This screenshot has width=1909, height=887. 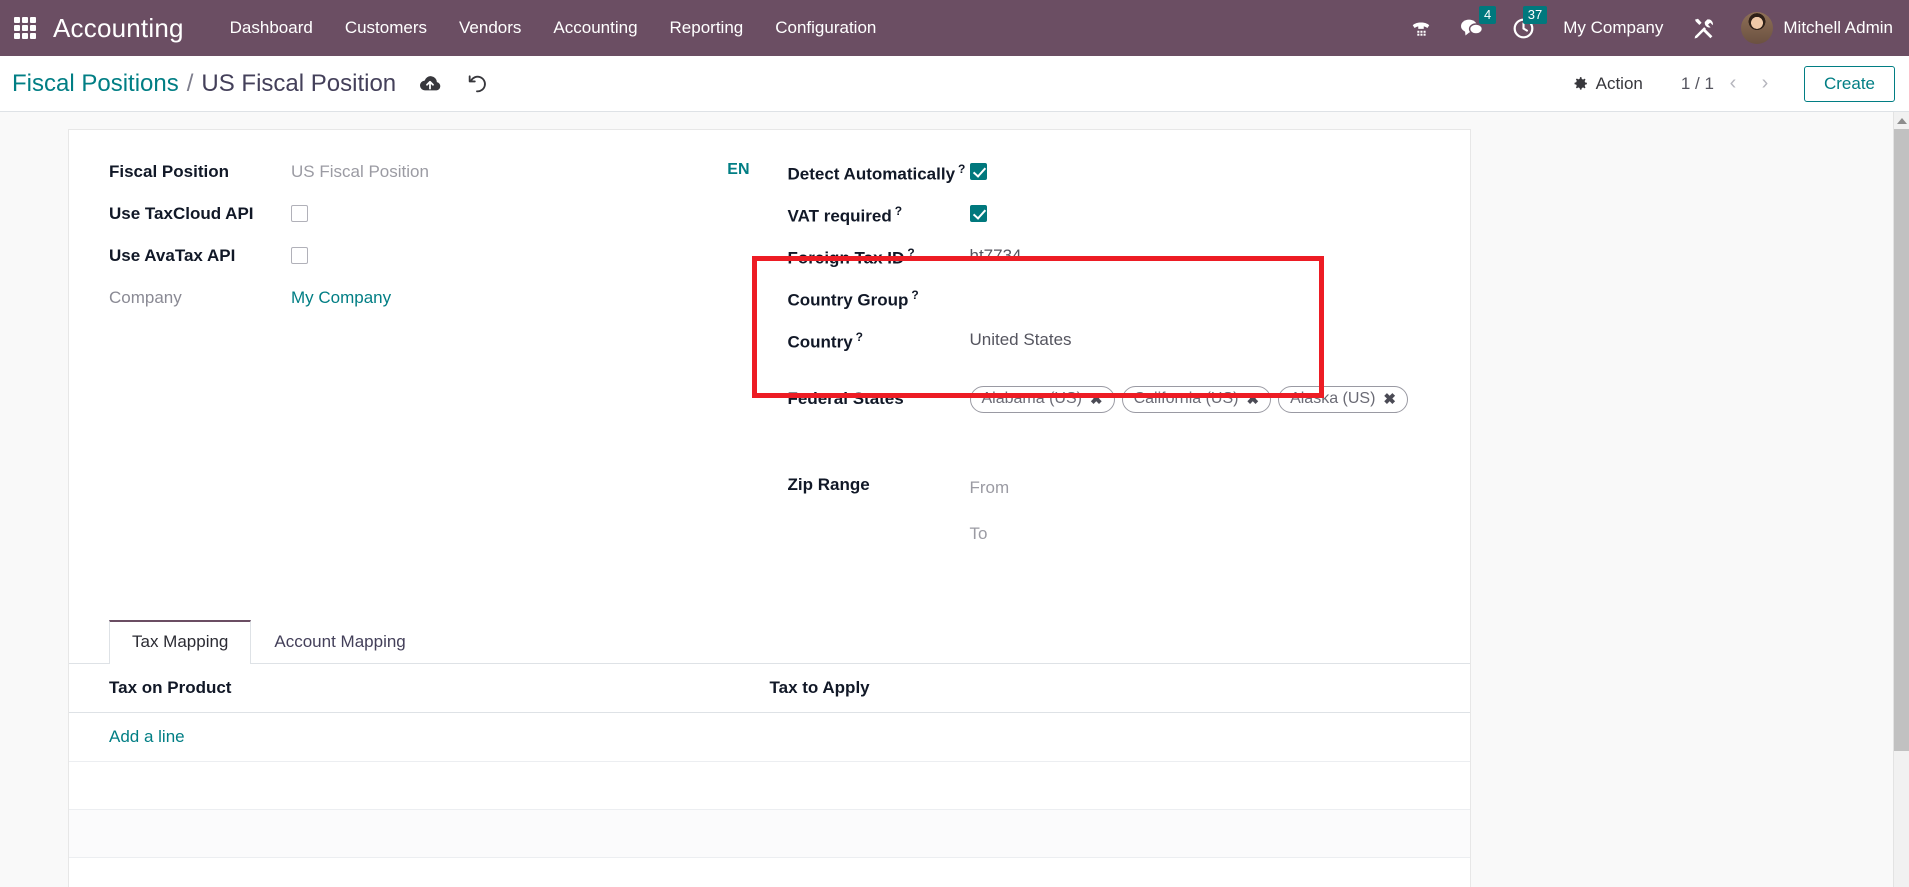 I want to click on table-header-row: Tax on Product Tax to Apply, so click(x=769, y=688).